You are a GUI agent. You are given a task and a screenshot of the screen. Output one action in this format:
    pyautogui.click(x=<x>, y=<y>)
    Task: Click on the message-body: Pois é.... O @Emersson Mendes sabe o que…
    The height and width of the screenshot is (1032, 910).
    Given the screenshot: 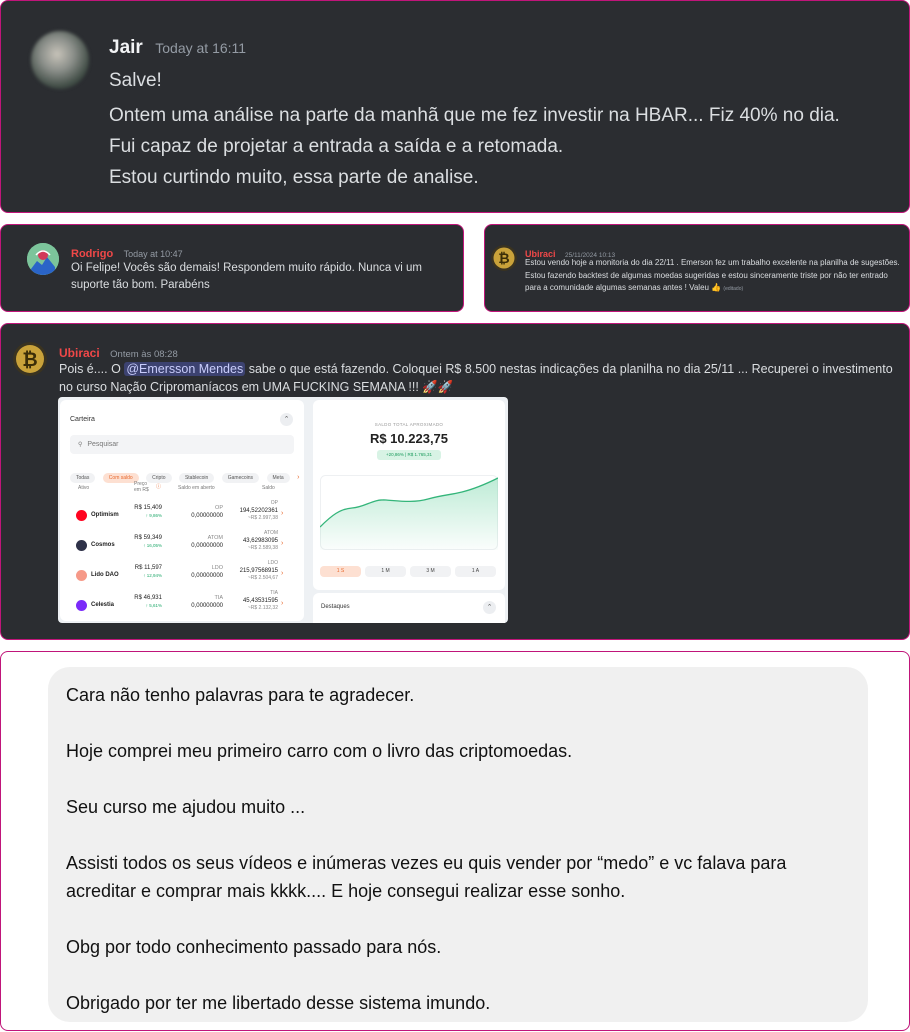 What is the action you would take?
    pyautogui.click(x=481, y=378)
    